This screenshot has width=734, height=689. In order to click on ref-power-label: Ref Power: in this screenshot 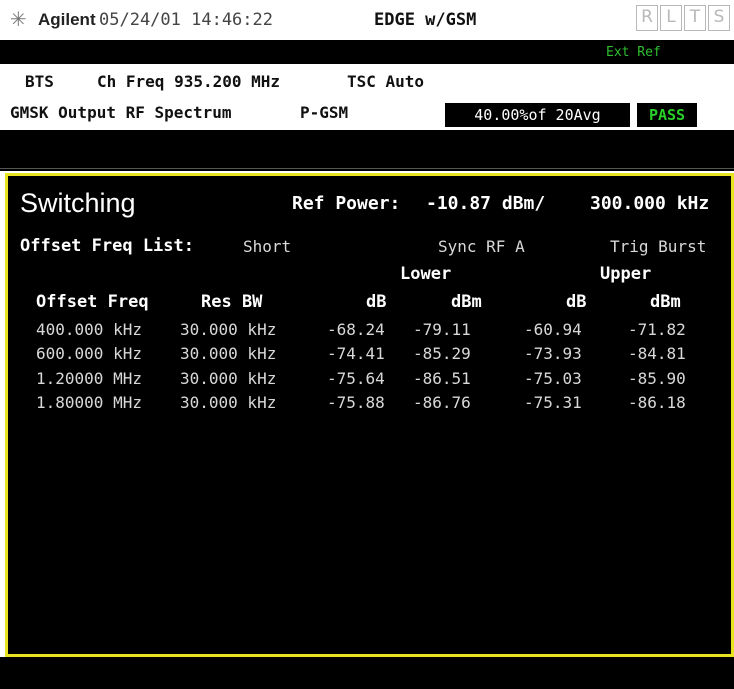, I will do `click(346, 203)`.